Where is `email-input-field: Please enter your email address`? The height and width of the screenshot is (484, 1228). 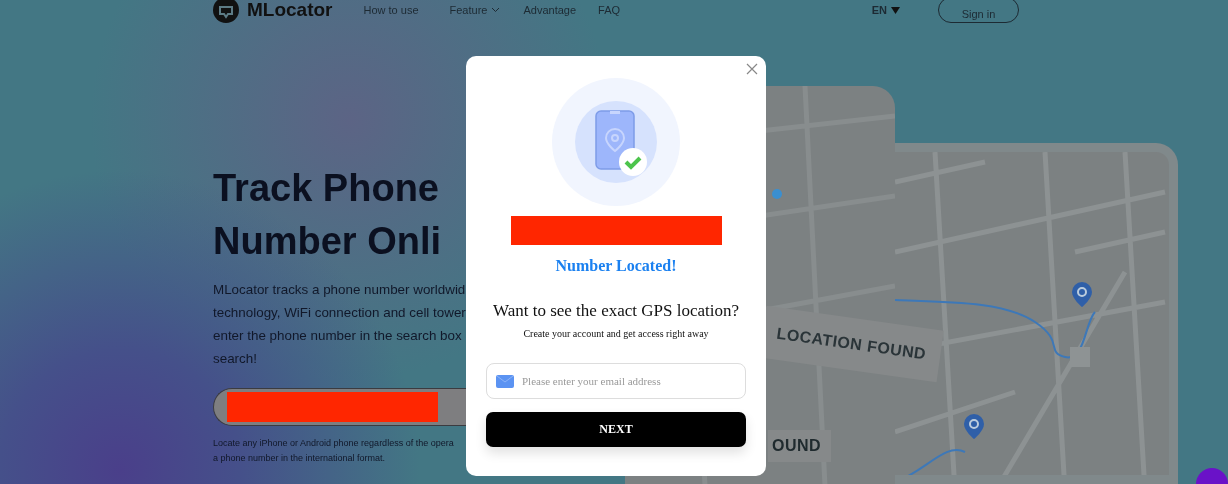 email-input-field: Please enter your email address is located at coordinates (616, 380).